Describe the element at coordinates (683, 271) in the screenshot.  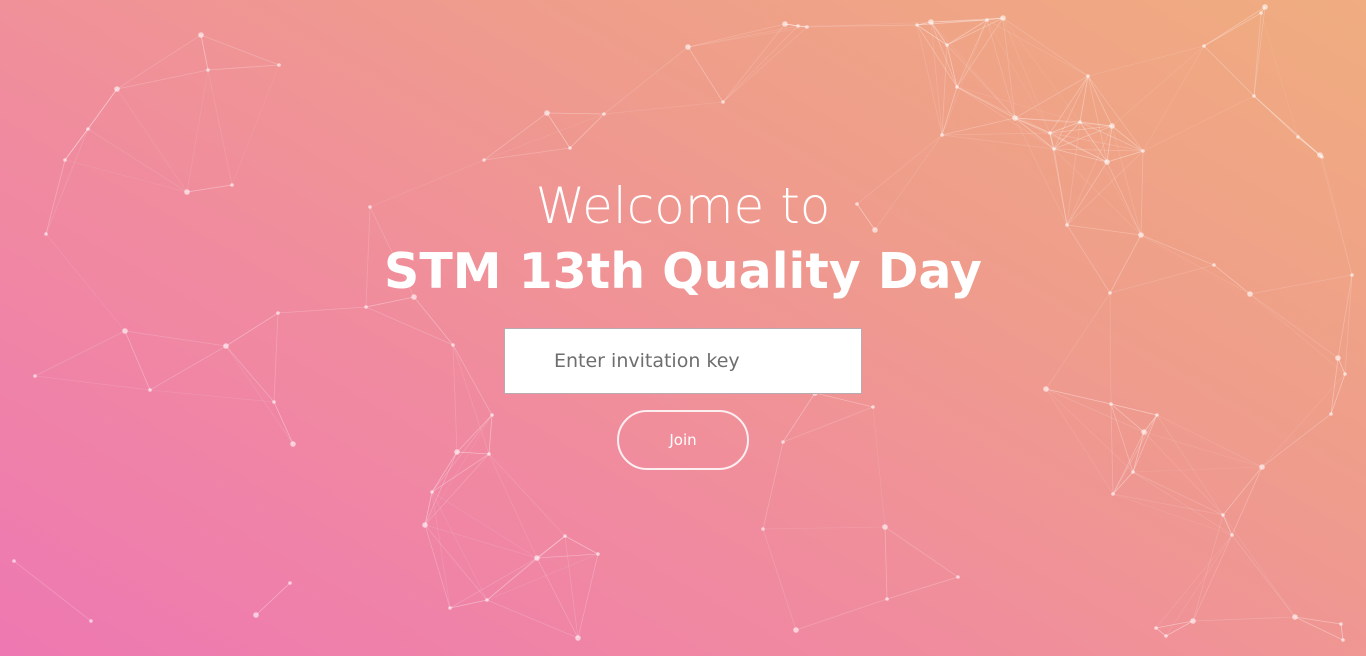
I see `event-title: STM 13th Quality Day` at that location.